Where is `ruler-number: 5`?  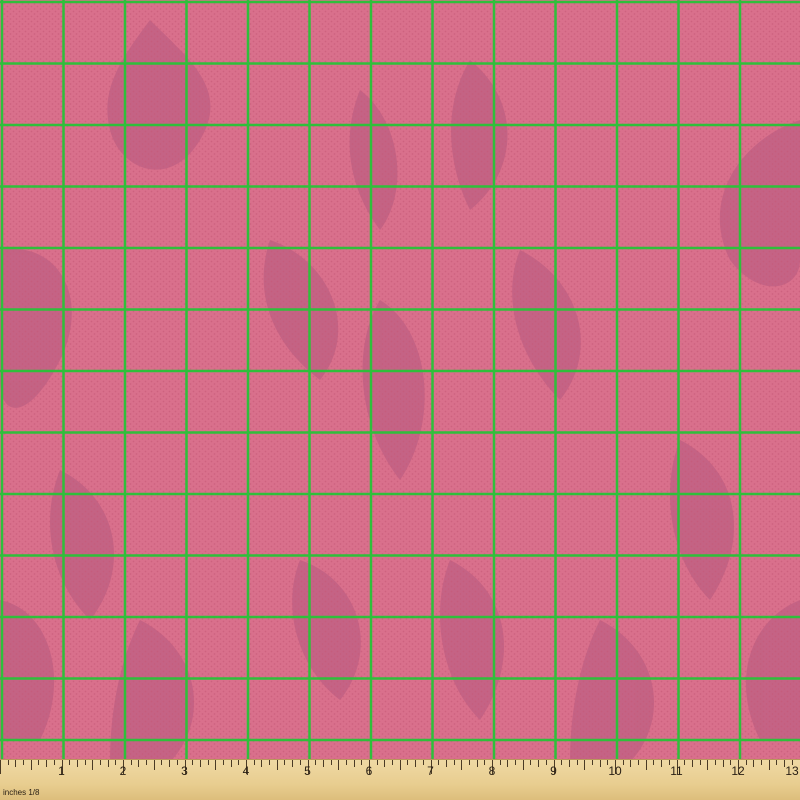 ruler-number: 5 is located at coordinates (307, 771).